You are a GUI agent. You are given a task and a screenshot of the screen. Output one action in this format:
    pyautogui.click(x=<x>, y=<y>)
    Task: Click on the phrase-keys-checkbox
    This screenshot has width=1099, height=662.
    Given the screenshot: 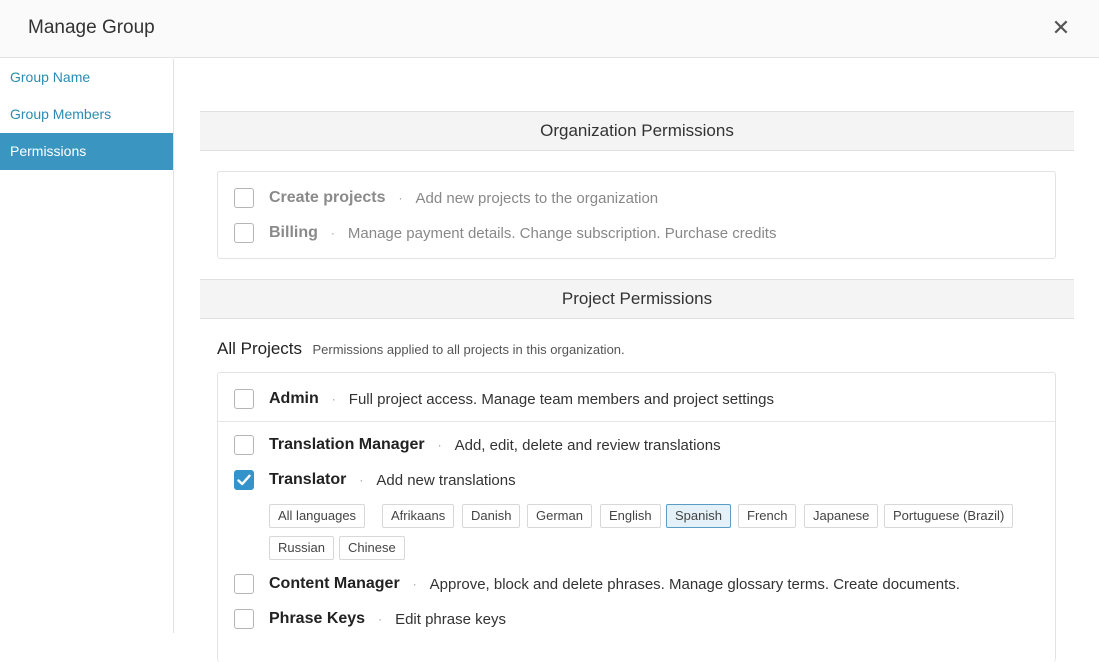 What is the action you would take?
    pyautogui.click(x=244, y=619)
    